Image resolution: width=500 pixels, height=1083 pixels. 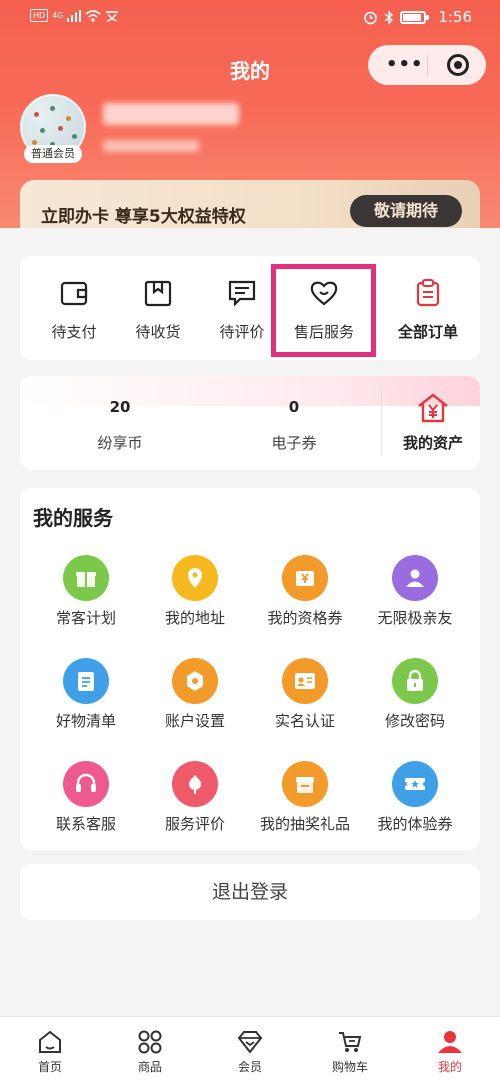 What do you see at coordinates (455, 17) in the screenshot?
I see `status-time: 1:56` at bounding box center [455, 17].